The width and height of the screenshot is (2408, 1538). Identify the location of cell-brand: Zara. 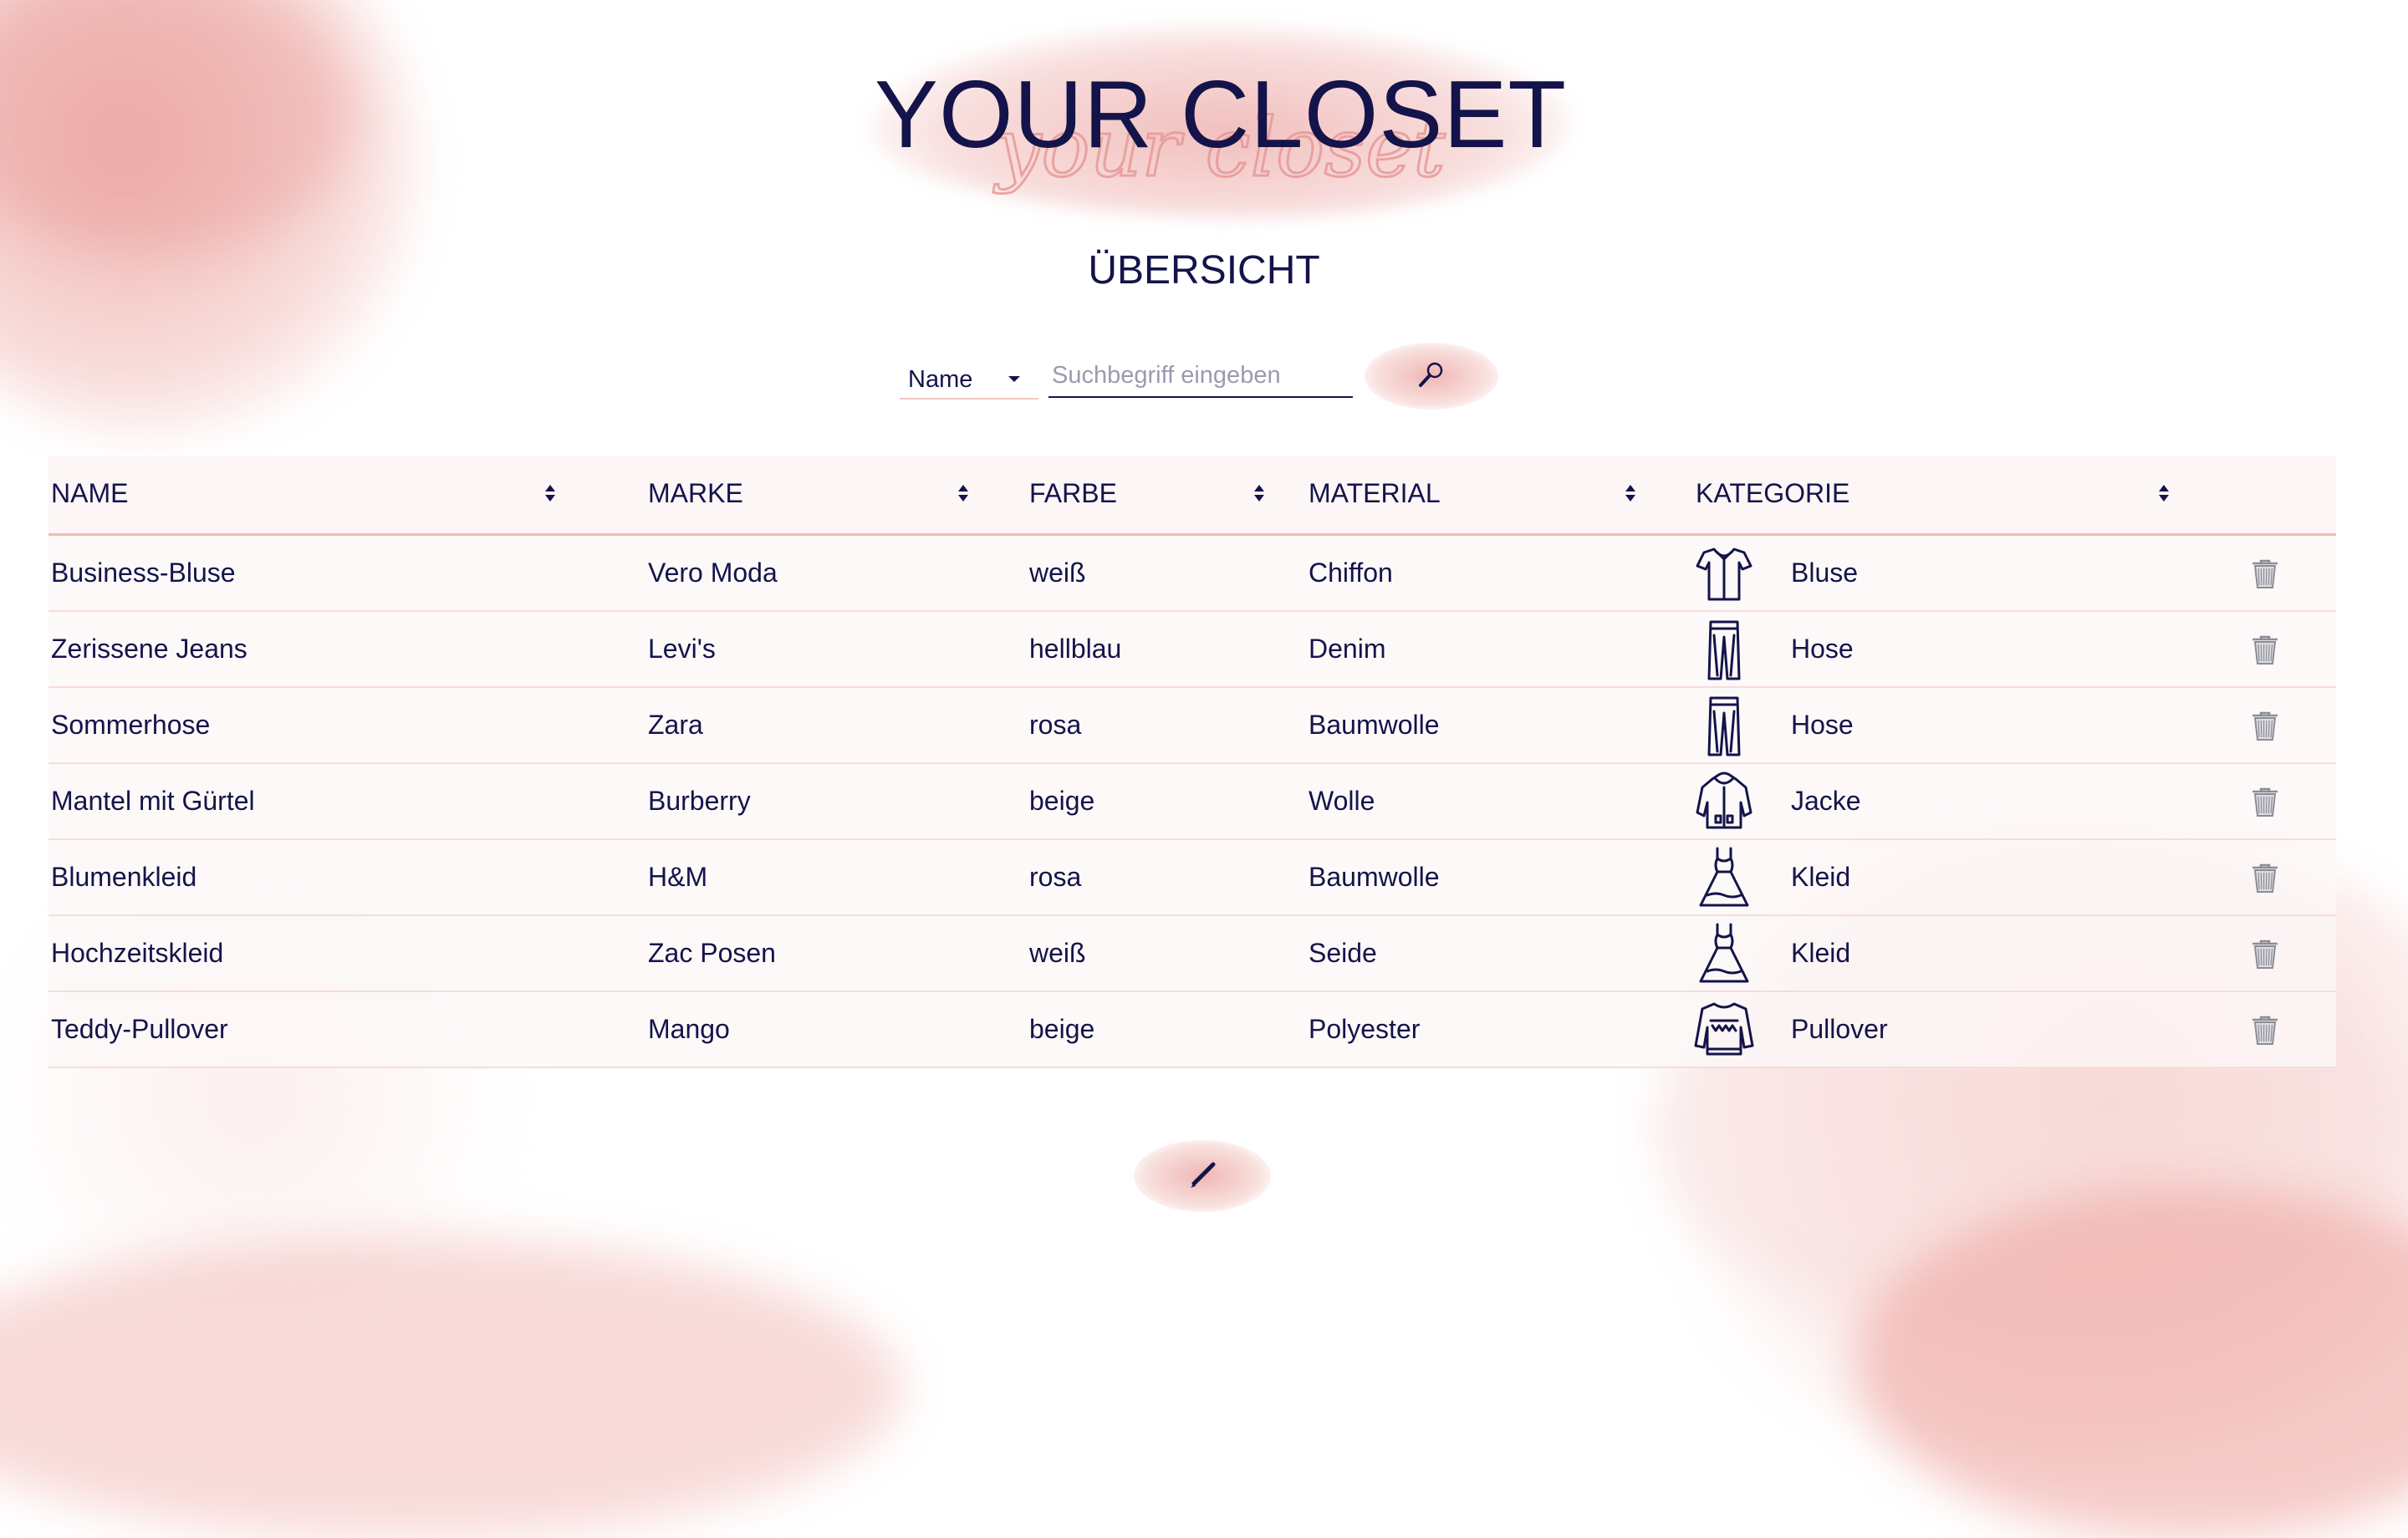
(675, 725).